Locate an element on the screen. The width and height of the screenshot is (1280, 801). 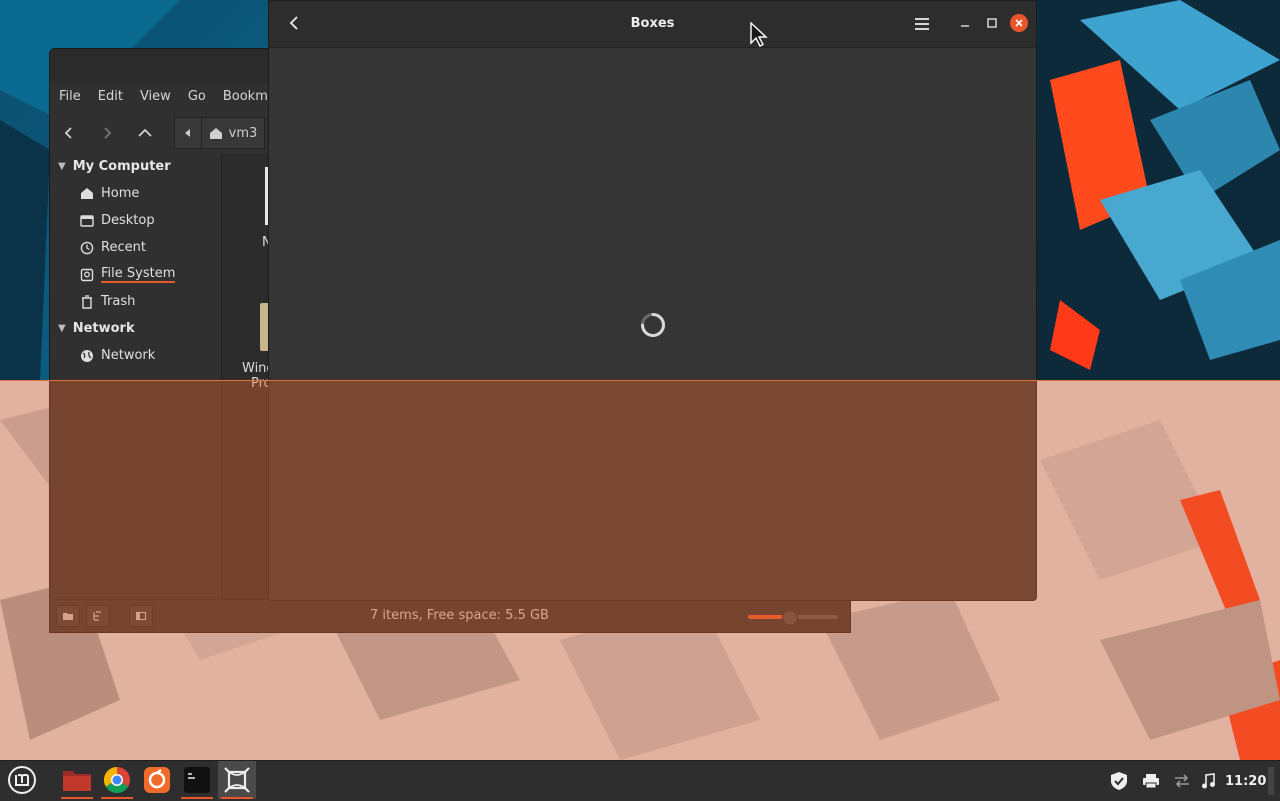
shield-check-icon is located at coordinates (1119, 781).